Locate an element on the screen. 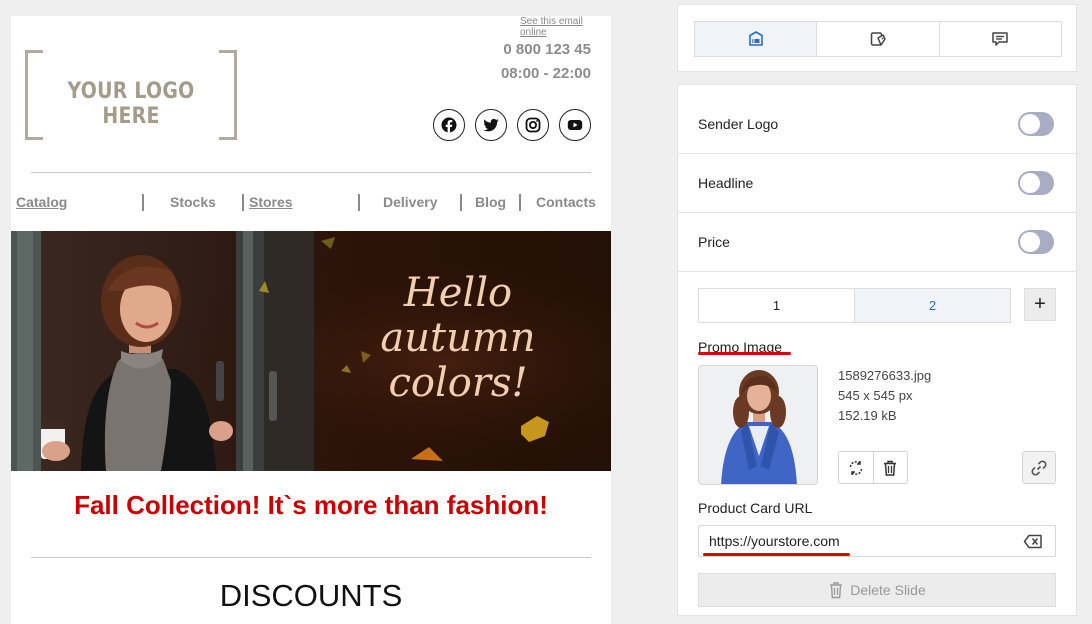 The height and width of the screenshot is (624, 1092). toggle-row-price: Price is located at coordinates (877, 242).